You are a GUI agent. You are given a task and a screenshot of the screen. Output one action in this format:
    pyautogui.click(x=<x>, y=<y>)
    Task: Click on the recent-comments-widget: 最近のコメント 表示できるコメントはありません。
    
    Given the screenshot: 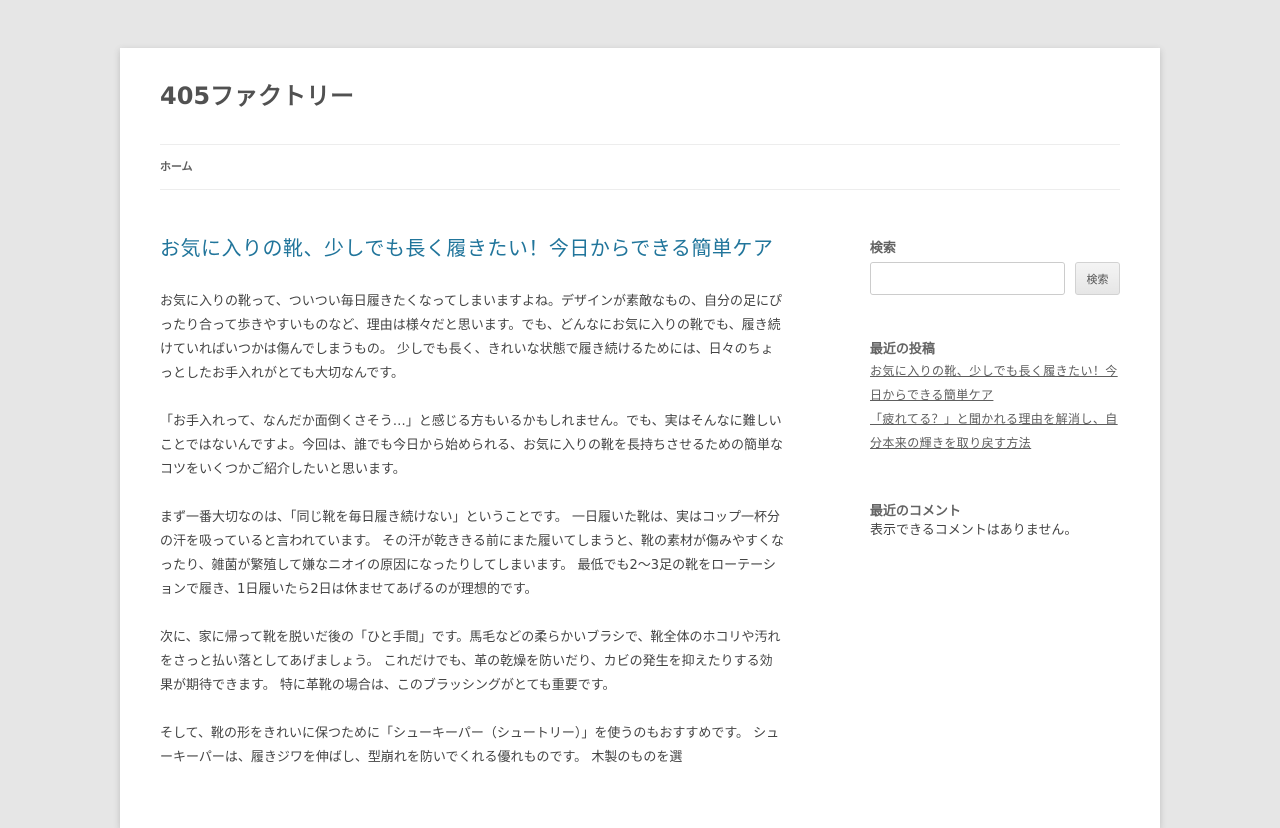 What is the action you would take?
    pyautogui.click(x=995, y=522)
    